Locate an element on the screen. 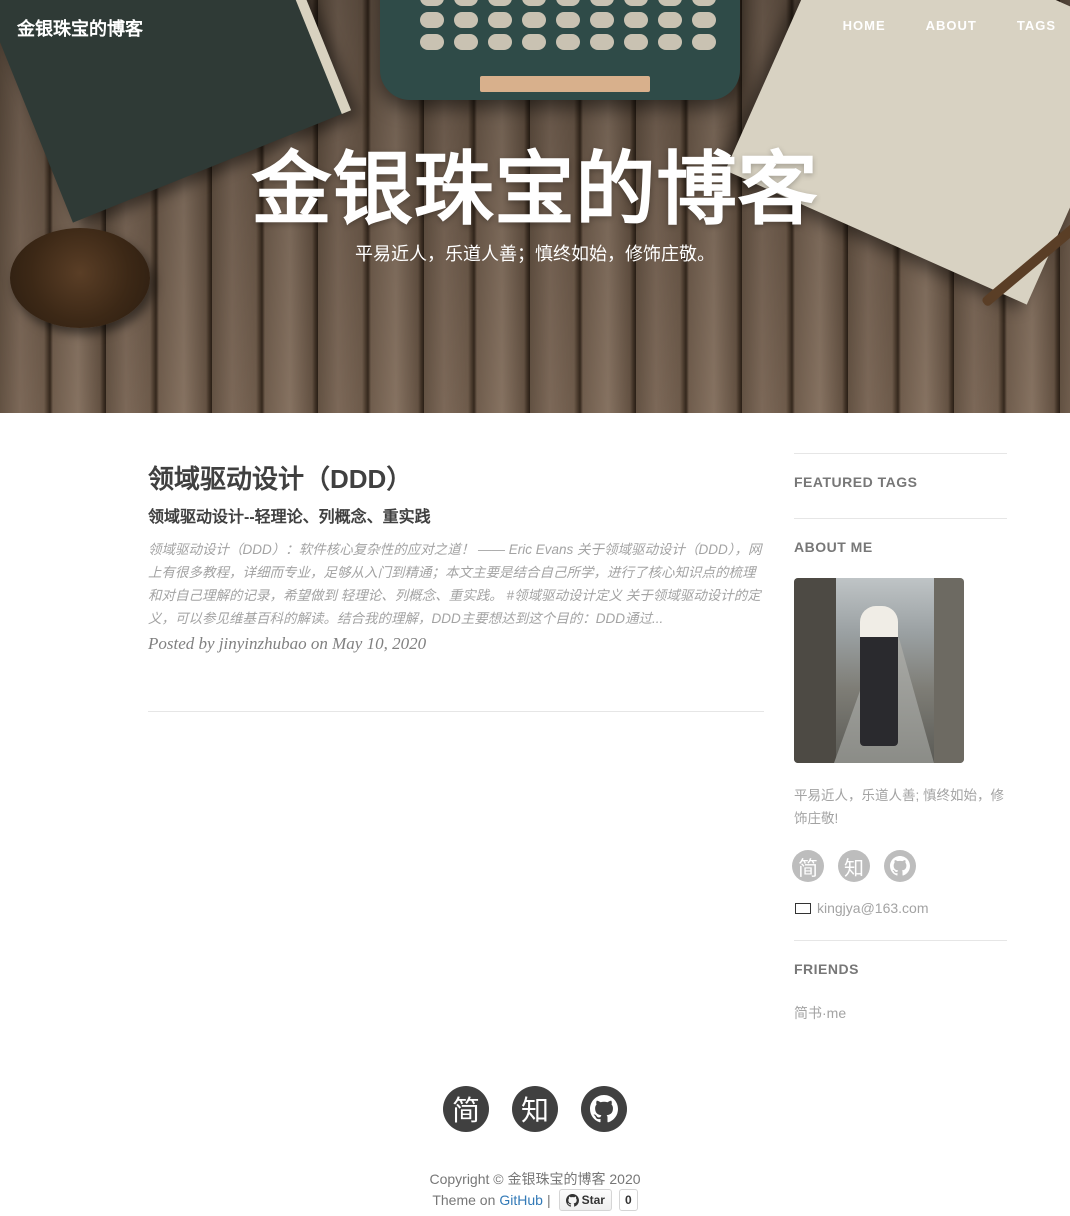 The image size is (1070, 1216). footer-jianshu-link: 简 is located at coordinates (466, 1109).